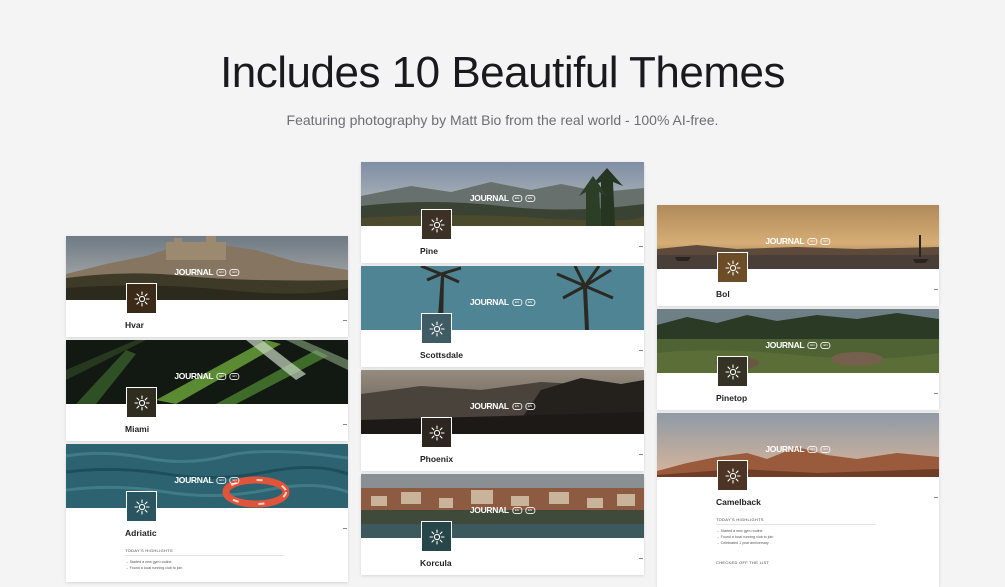 This screenshot has height=587, width=1005. I want to click on page-heading: Includes 10 Beautiful Themes, so click(502, 72).